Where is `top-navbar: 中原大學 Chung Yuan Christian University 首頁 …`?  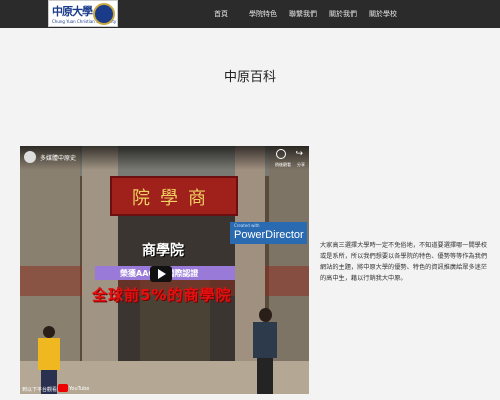
top-navbar: 中原大學 Chung Yuan Christian University 首頁 … is located at coordinates (250, 14).